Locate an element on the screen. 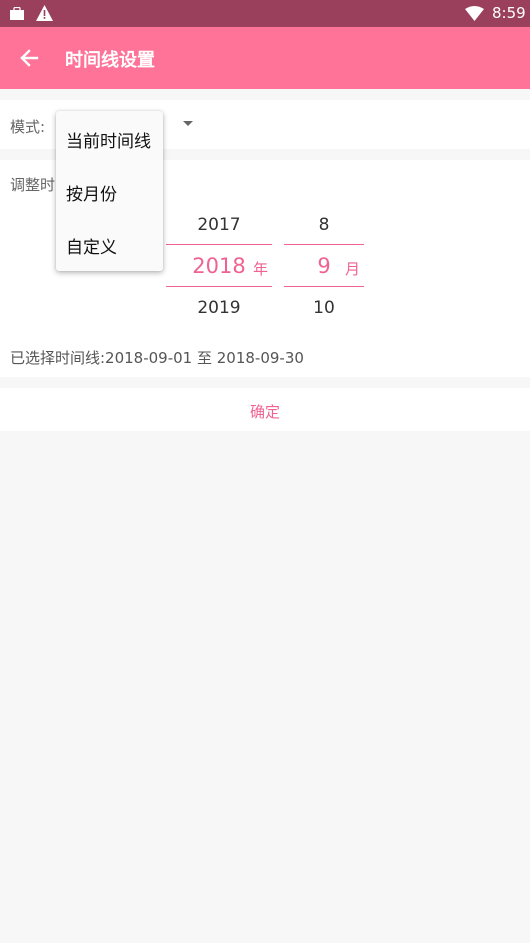  selected-range-text: 已选择时间线:2018-09-01 至 2018-09-30 is located at coordinates (157, 358).